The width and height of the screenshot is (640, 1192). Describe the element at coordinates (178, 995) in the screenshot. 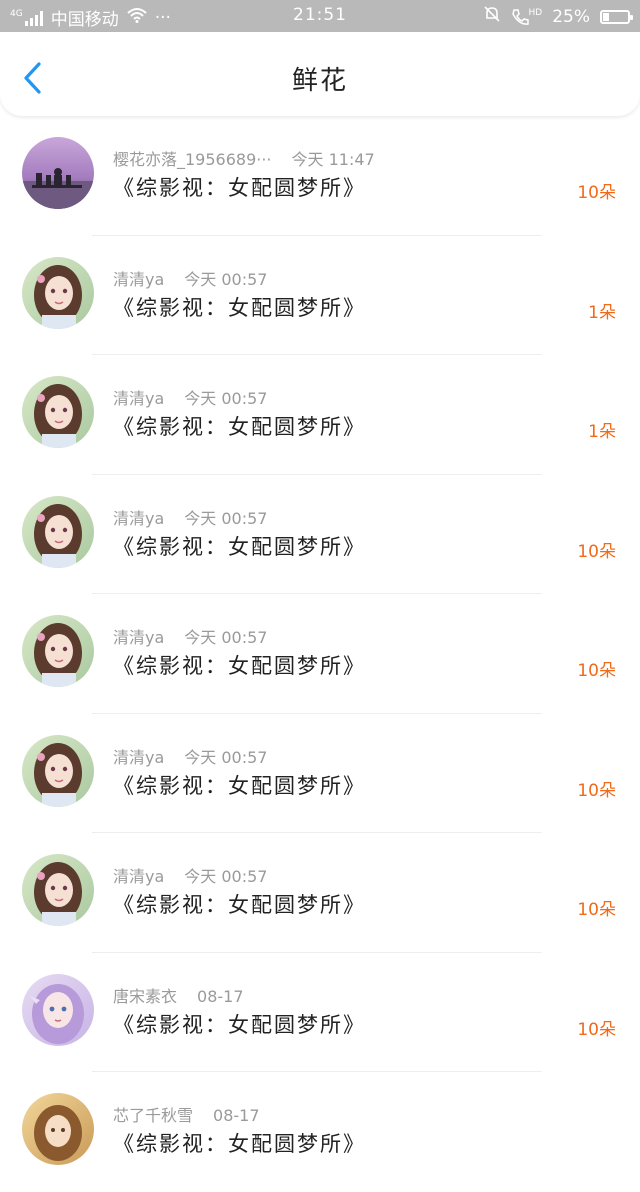

I see `item-meta: 唐宋素衣 08-17` at that location.